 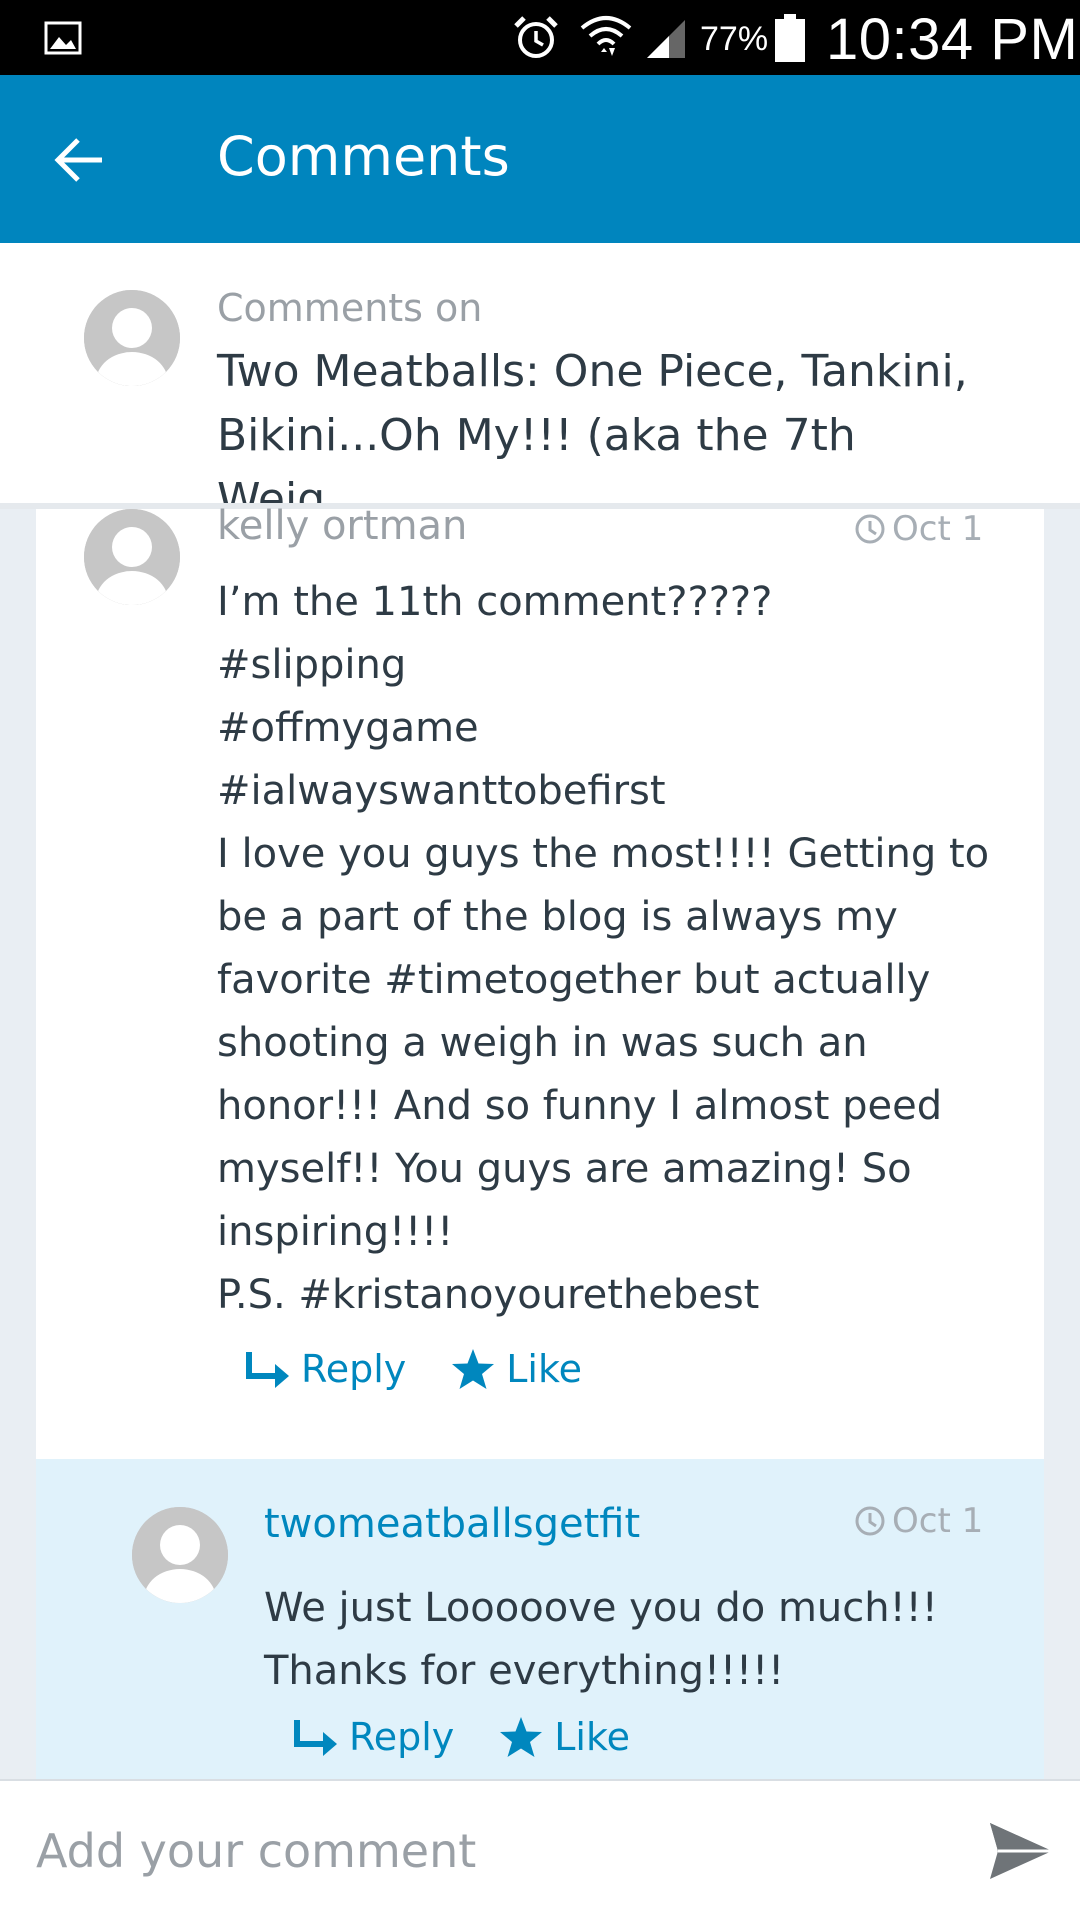 I want to click on signal-icon, so click(x=666, y=39).